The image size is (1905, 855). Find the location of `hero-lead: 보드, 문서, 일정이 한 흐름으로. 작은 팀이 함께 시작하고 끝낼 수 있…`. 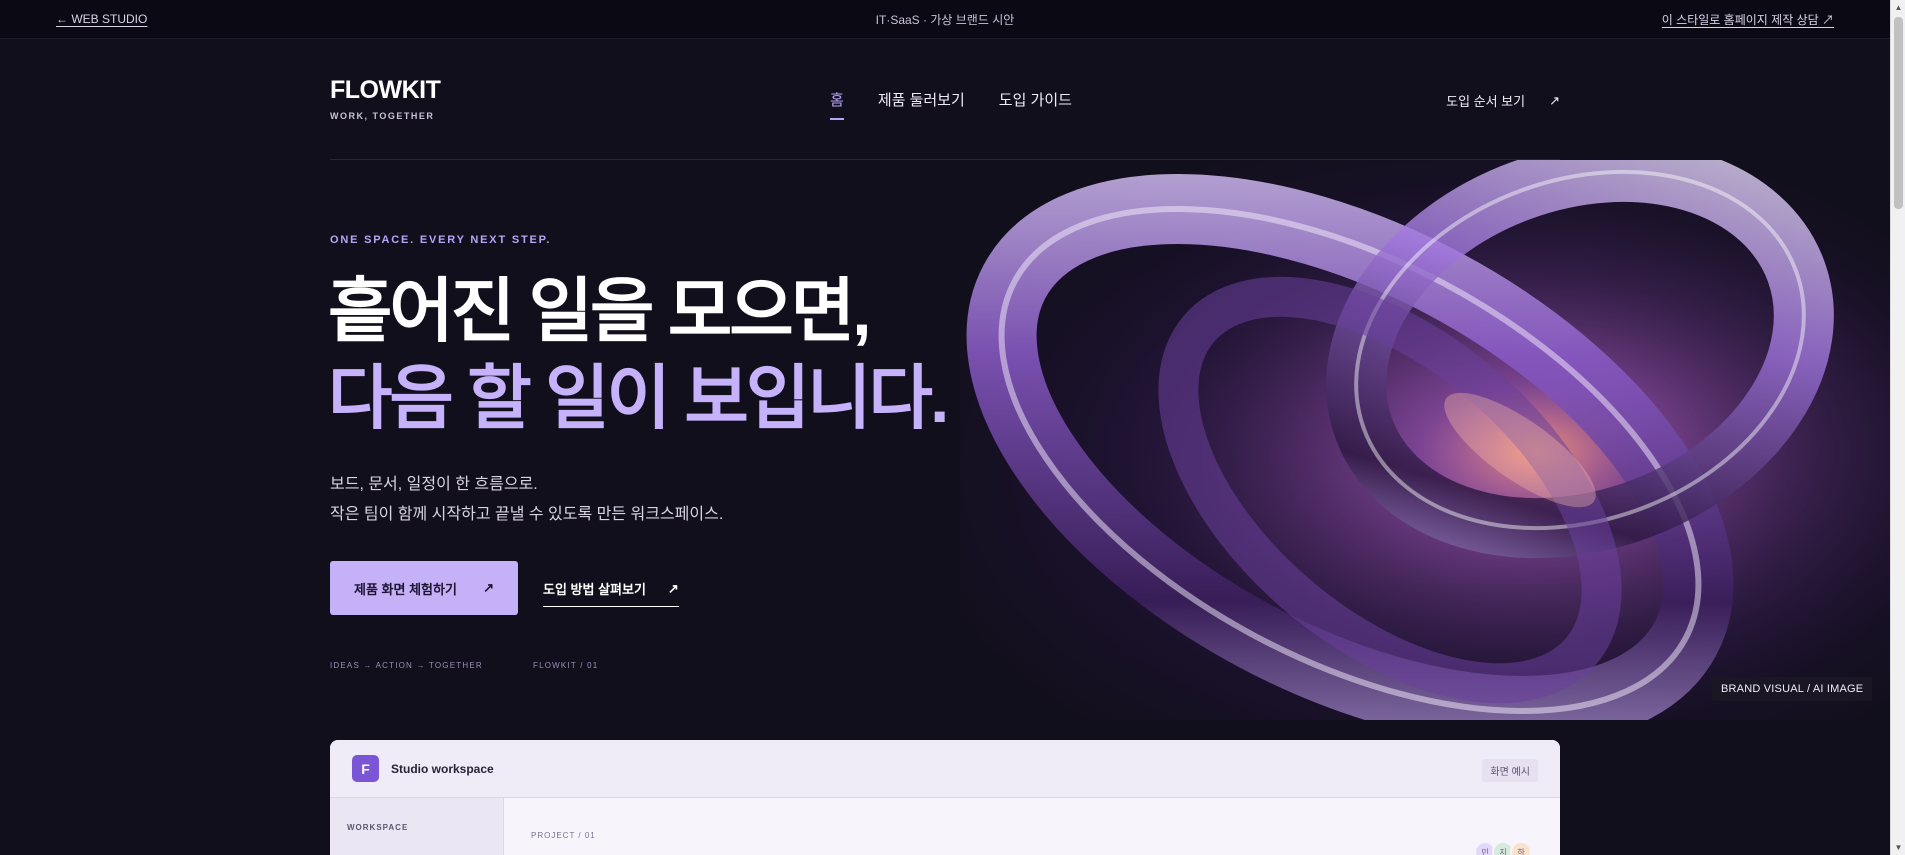

hero-lead: 보드, 문서, 일정이 한 흐름으로. 작은 팀이 함께 시작하고 끝낼 수 있… is located at coordinates (526, 500).